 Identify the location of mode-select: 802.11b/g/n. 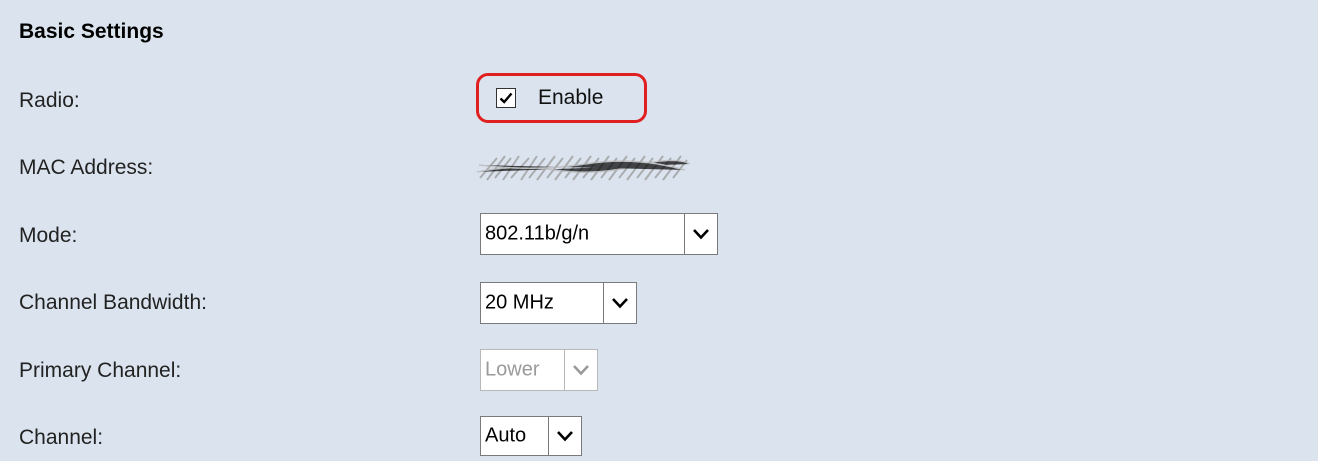
(599, 234).